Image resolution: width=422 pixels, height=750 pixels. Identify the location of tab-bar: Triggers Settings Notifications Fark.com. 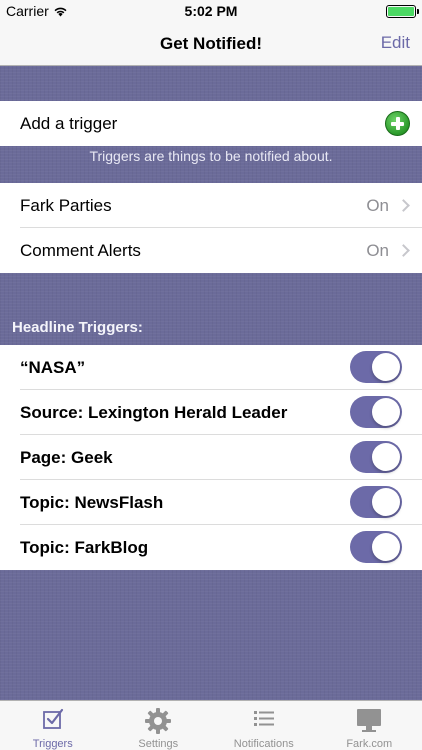
(211, 725).